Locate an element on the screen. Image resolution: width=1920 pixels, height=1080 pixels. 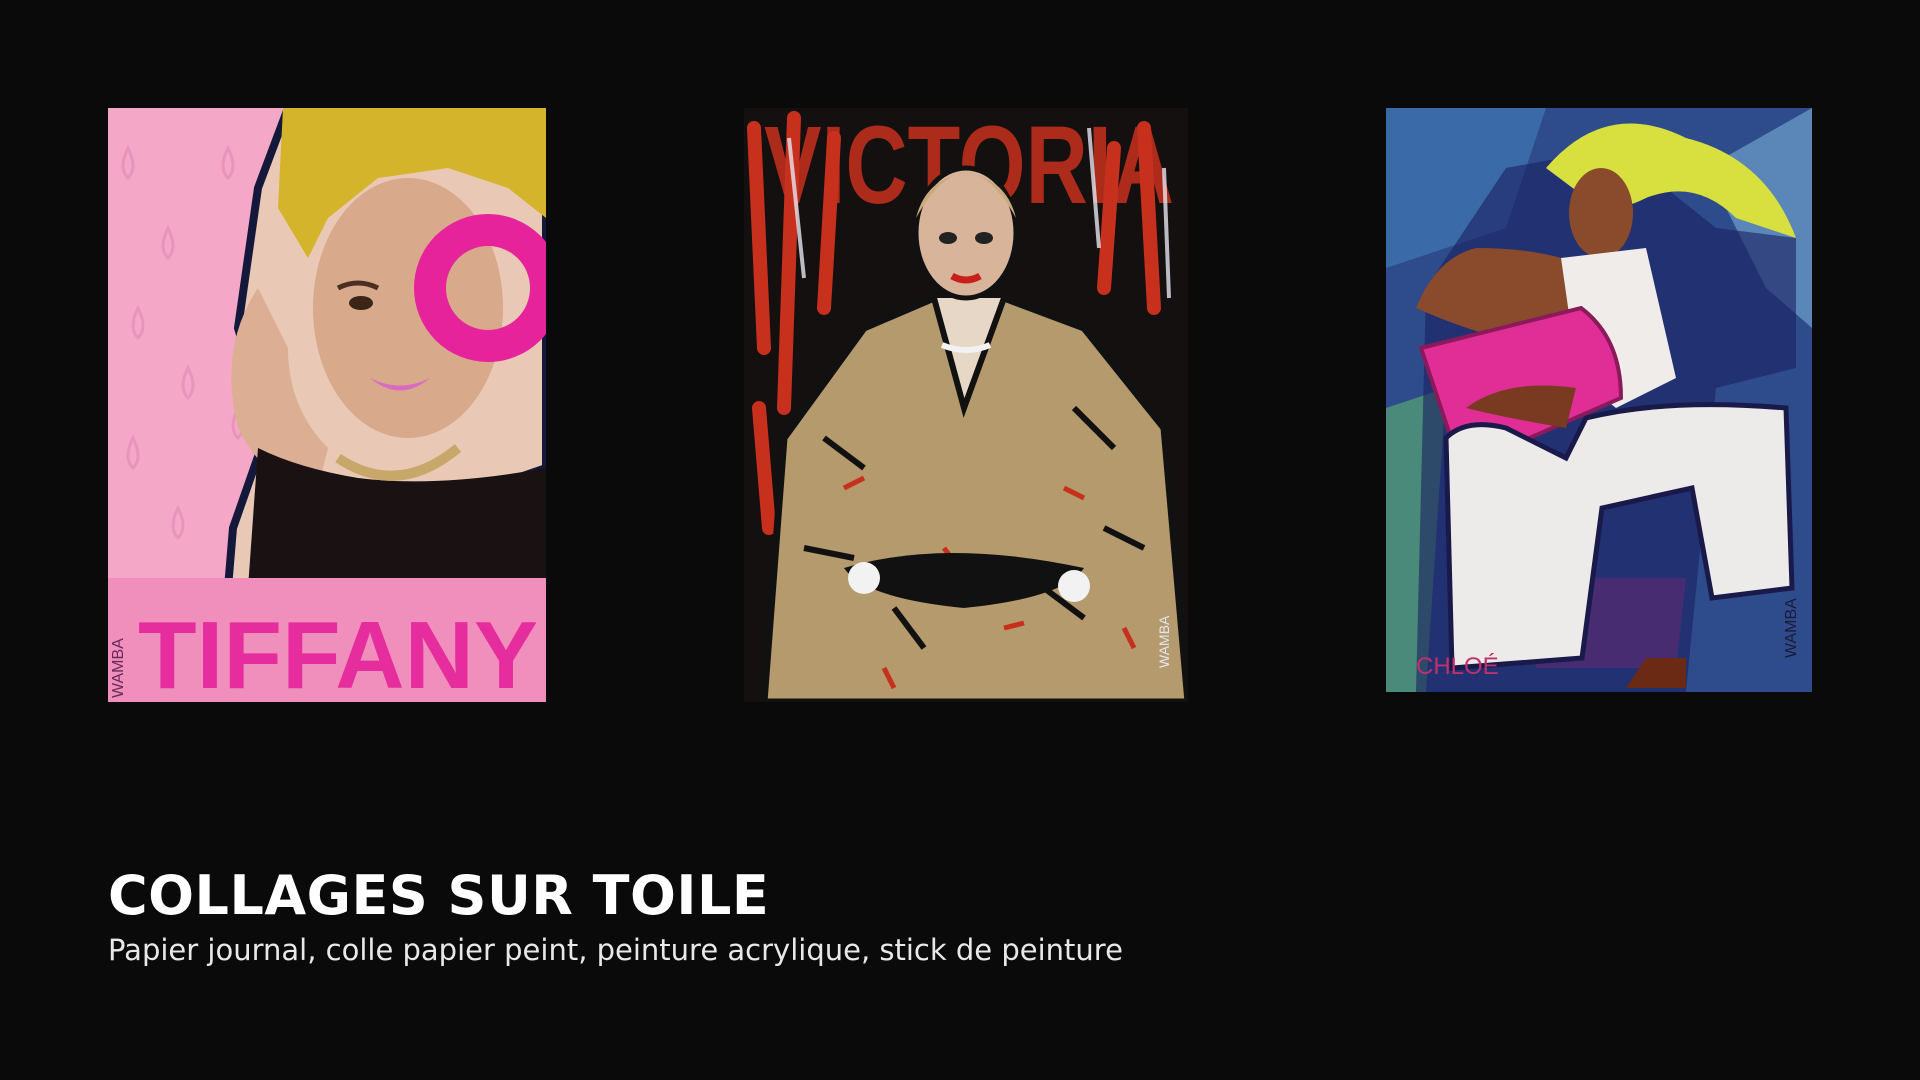
slide-title: COLLAGES SUR TOILE is located at coordinates (439, 895).